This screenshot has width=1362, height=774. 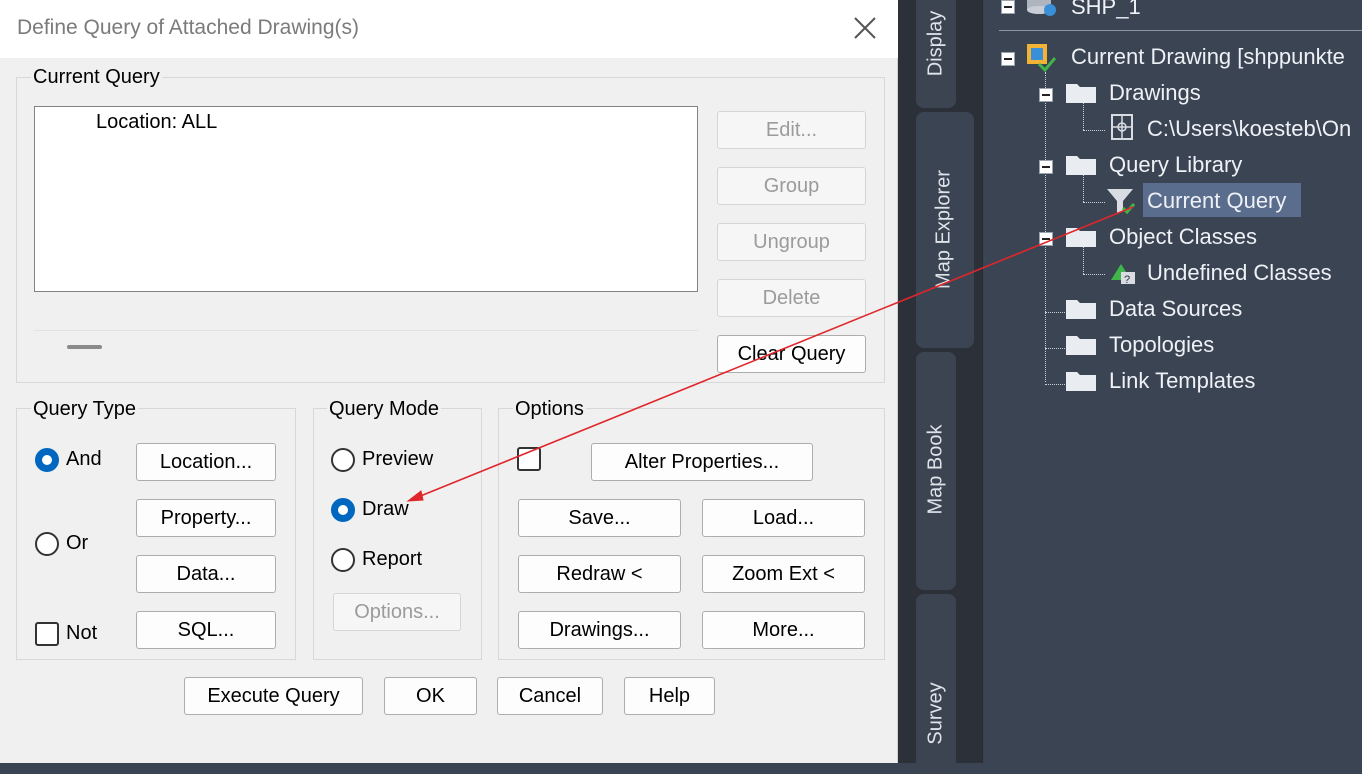 What do you see at coordinates (1239, 273) in the screenshot?
I see `tree-node-undefined-classes: Undefined Classes` at bounding box center [1239, 273].